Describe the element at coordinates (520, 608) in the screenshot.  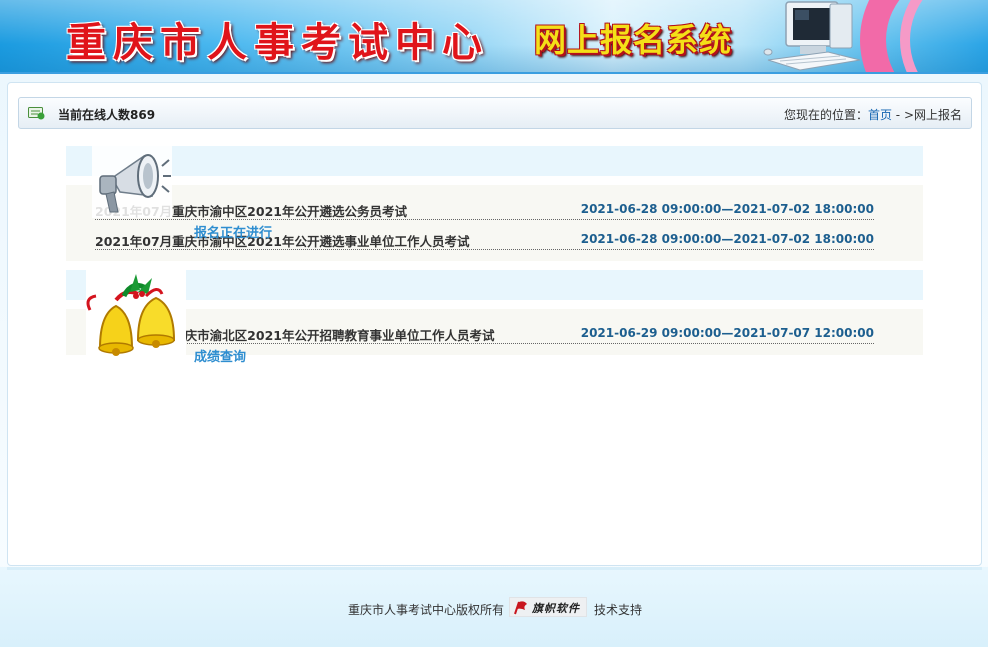
I see `flag-logo-icon` at that location.